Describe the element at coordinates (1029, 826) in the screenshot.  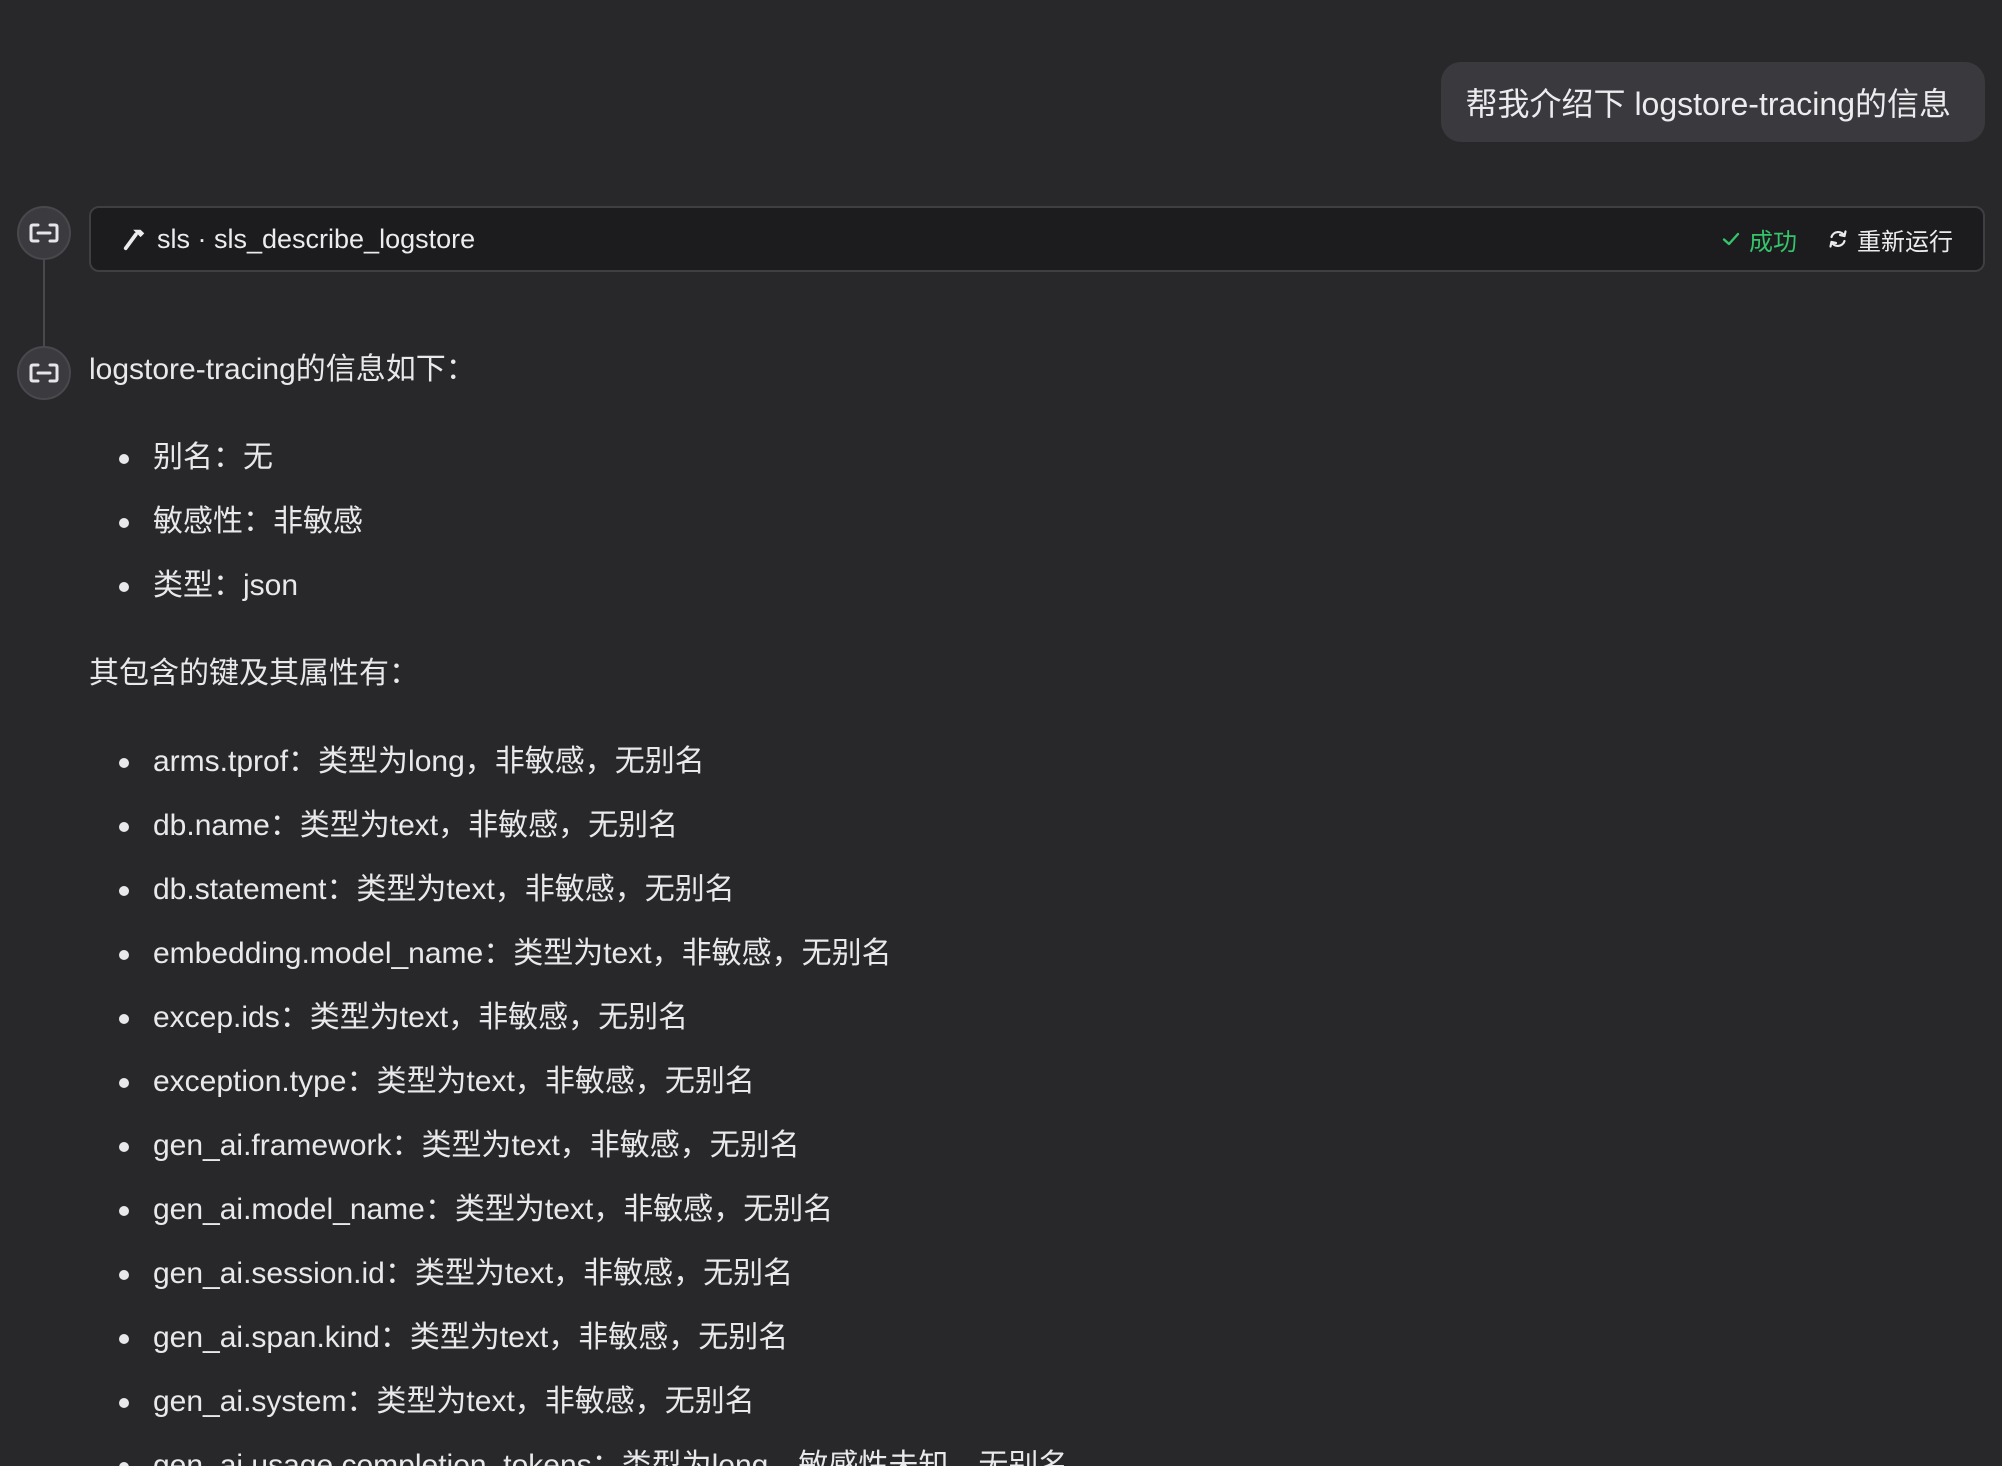
I see `list-item: db.name：类型为text，非敏感，无别名` at that location.